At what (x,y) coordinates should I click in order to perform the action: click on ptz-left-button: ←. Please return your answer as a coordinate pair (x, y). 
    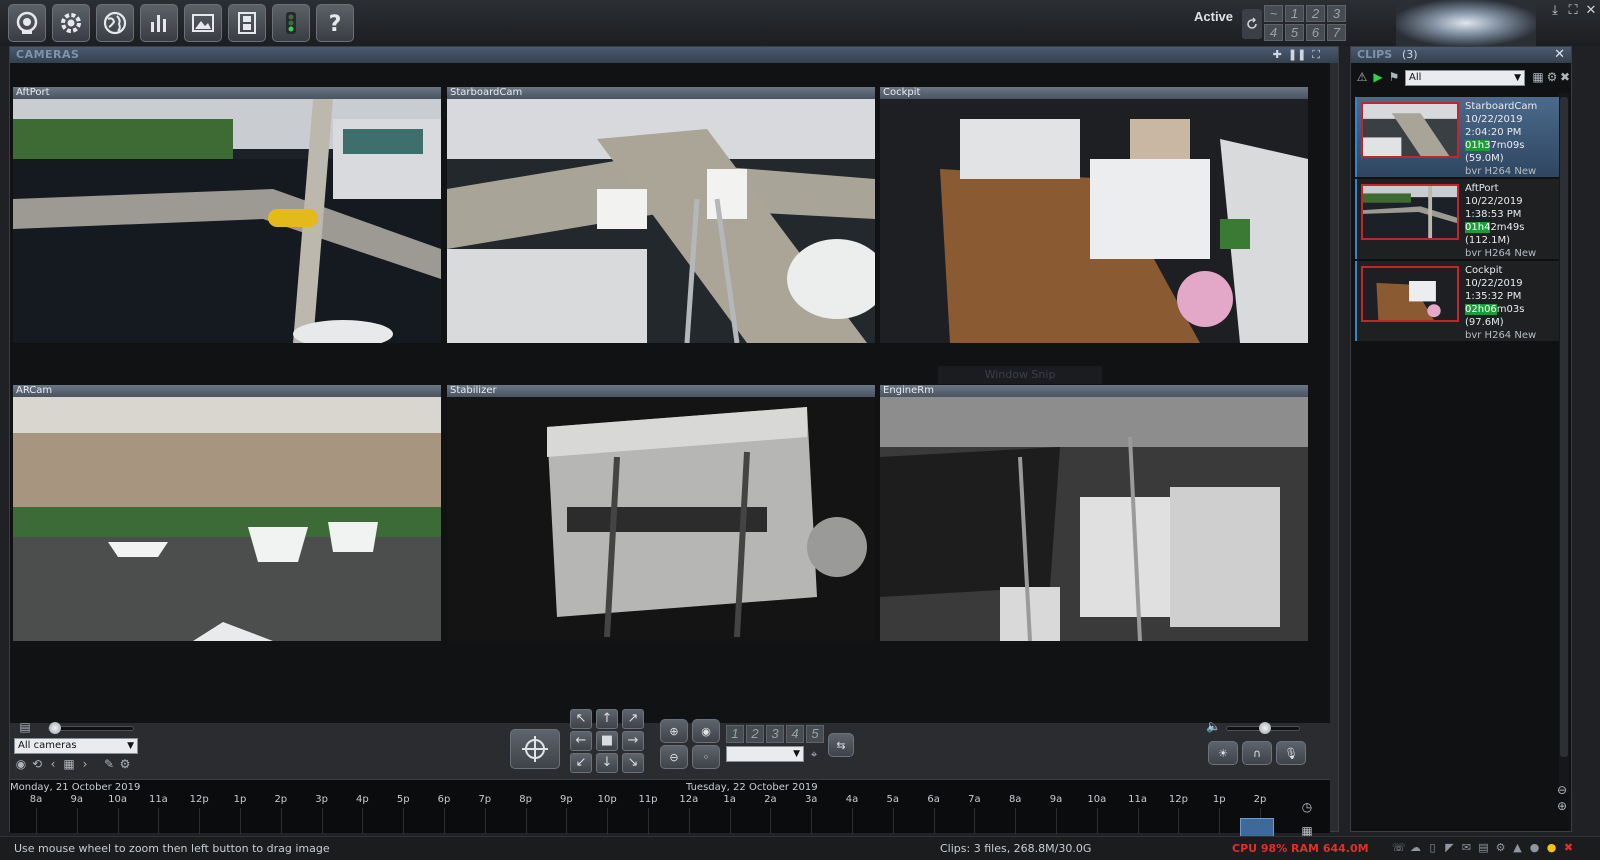
    Looking at the image, I should click on (581, 741).